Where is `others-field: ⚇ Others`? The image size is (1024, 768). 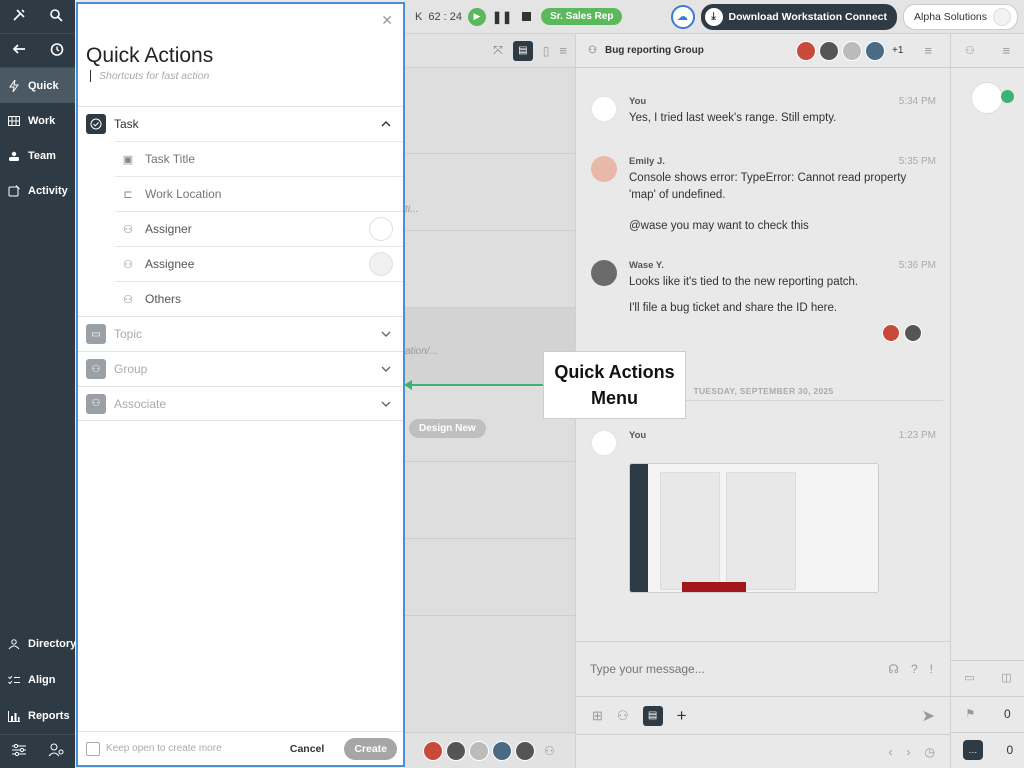 others-field: ⚇ Others is located at coordinates (259, 298).